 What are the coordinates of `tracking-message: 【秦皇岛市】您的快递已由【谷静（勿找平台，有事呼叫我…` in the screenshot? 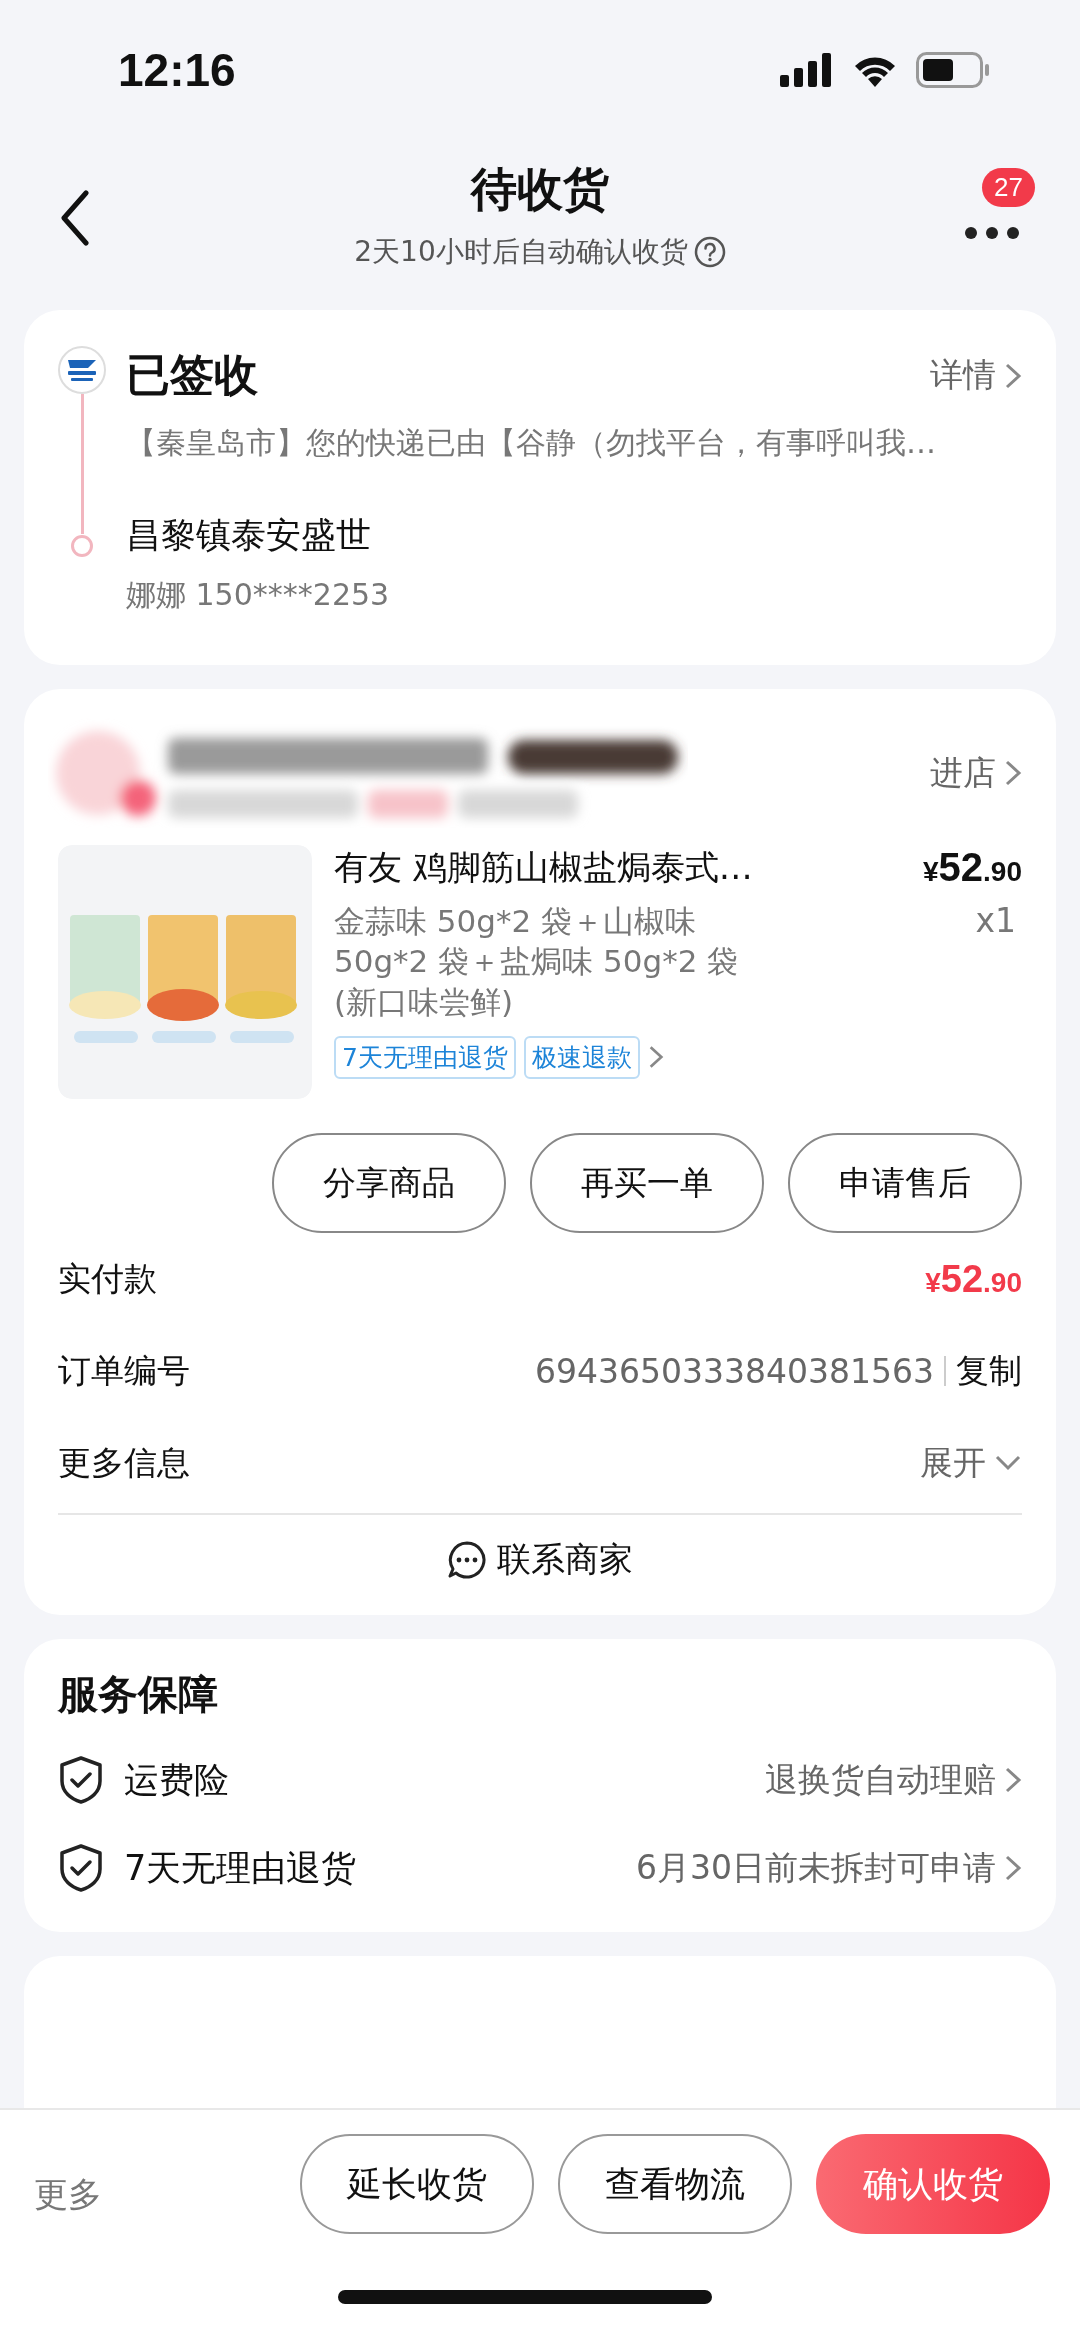 It's located at (531, 443).